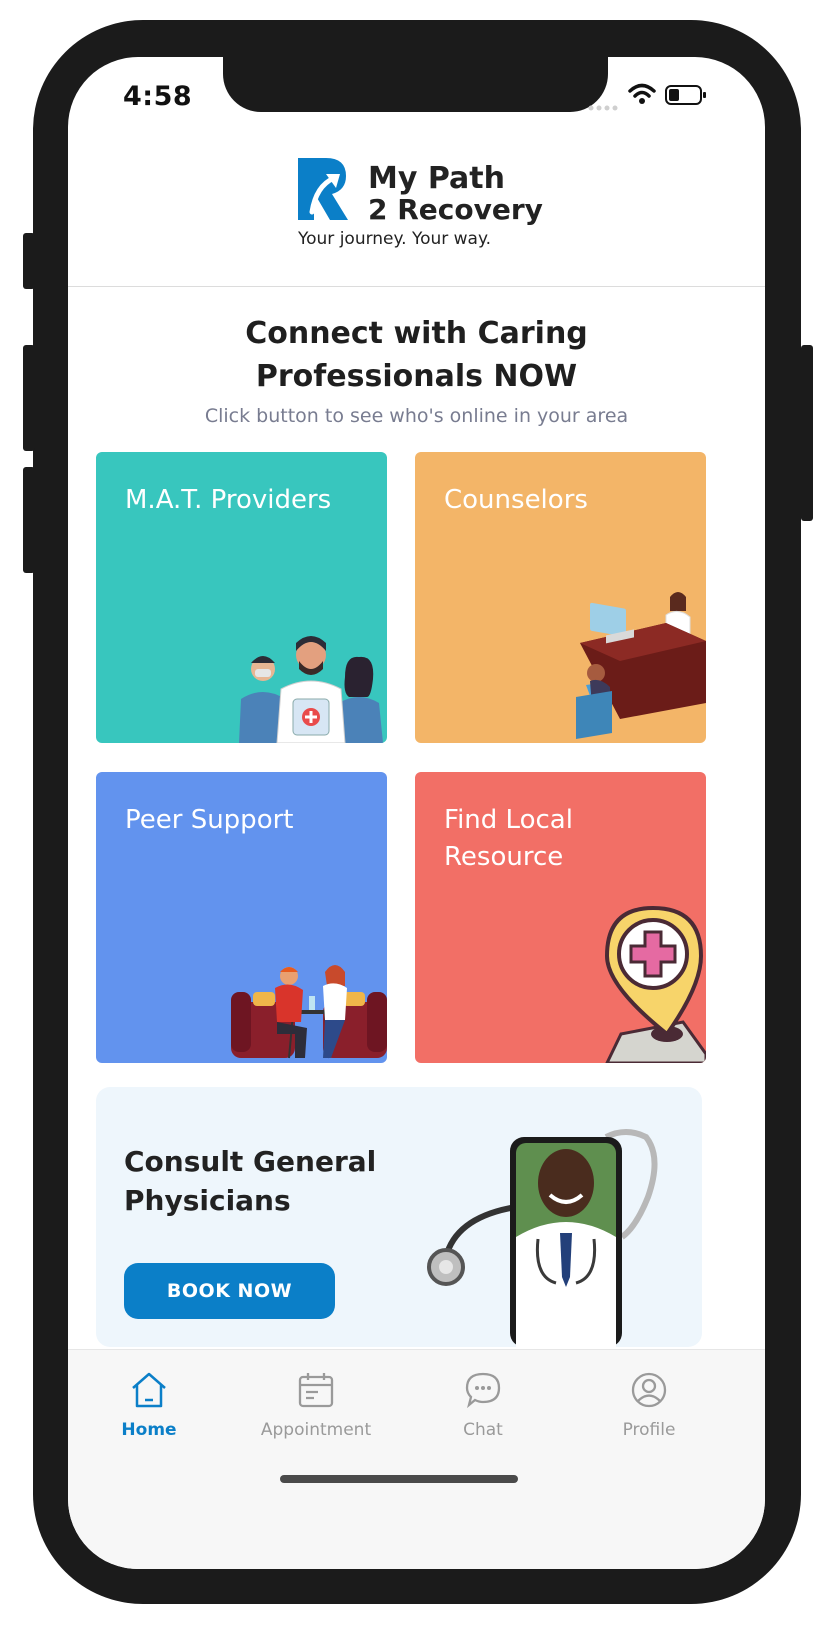 This screenshot has width=836, height=1626. Describe the element at coordinates (229, 1291) in the screenshot. I see `book-now-button: BOOK NOW` at that location.